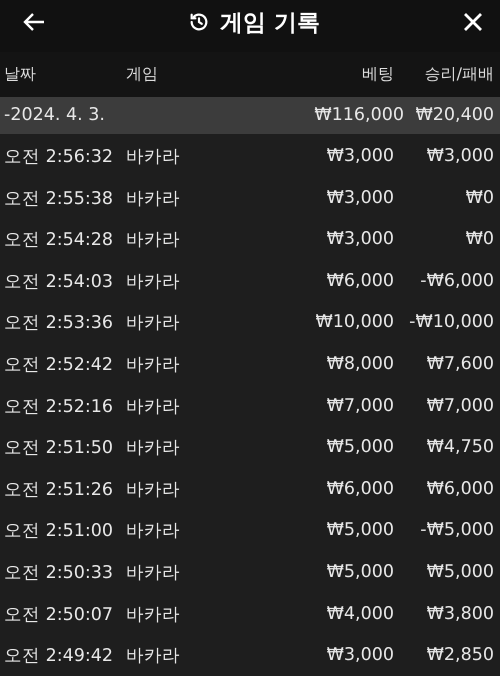  Describe the element at coordinates (59, 573) in the screenshot. I see `time-cell-text: 오전 2:50:33` at that location.